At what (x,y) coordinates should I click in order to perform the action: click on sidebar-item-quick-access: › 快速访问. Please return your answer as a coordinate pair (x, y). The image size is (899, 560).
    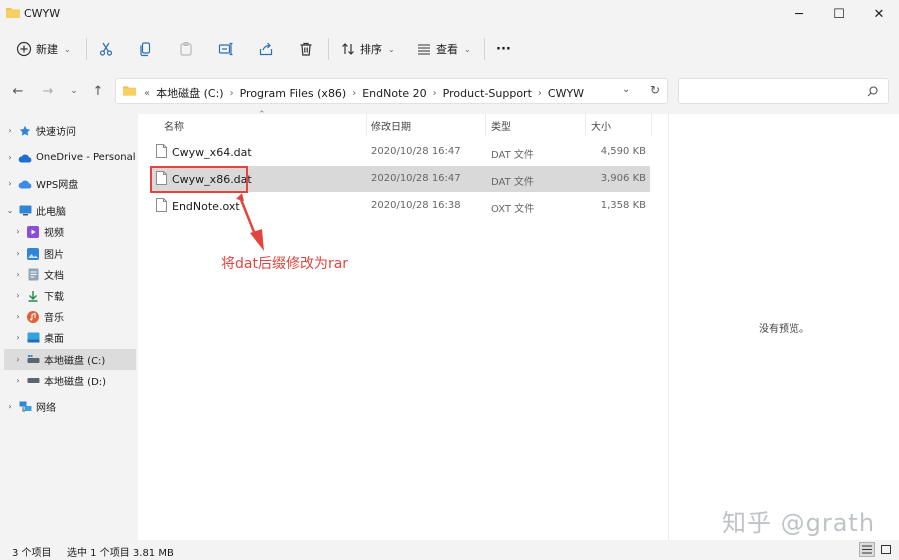
    Looking at the image, I should click on (70, 130).